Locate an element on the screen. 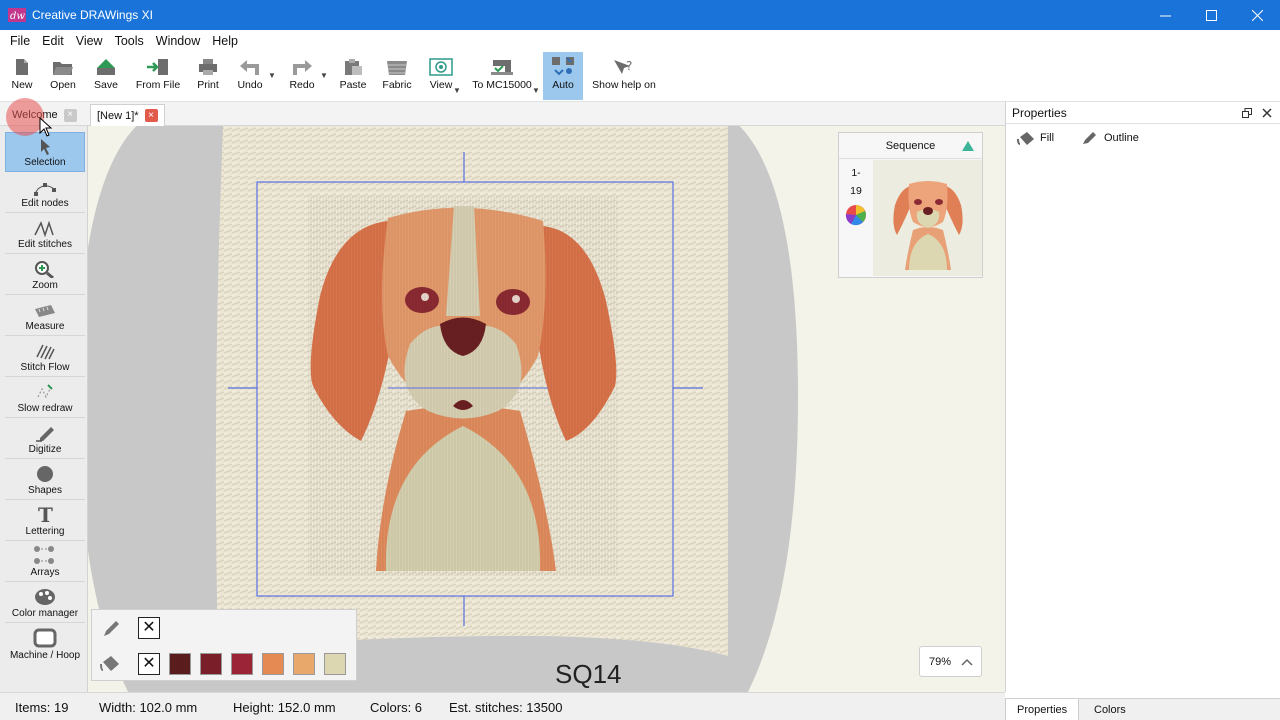 The image size is (1280, 720). zoom-control: 79% is located at coordinates (950, 661).